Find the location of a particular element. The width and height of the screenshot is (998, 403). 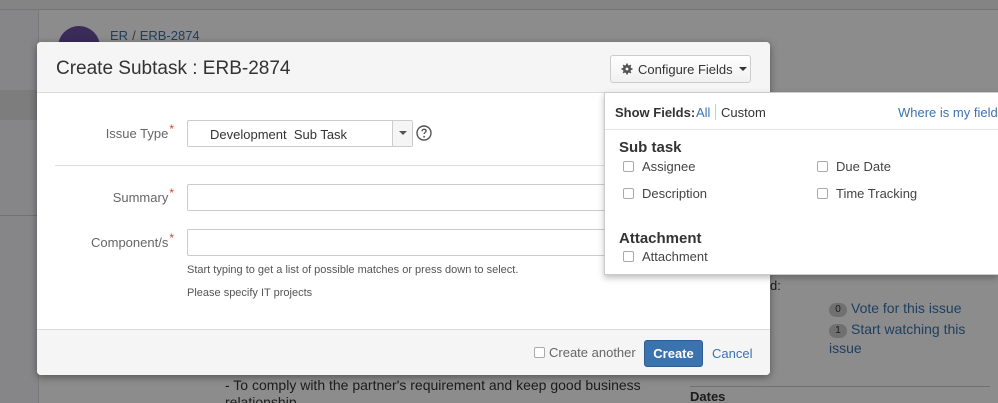

issue-type-label: Issue Type* is located at coordinates (139, 131).